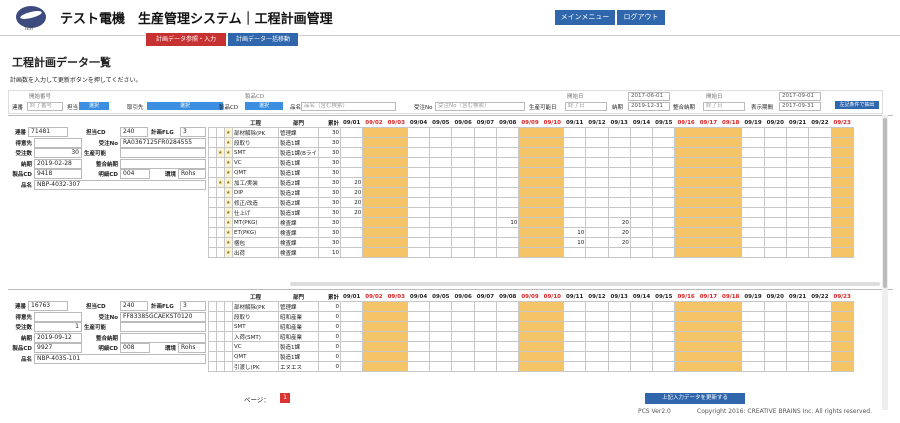  I want to click on plan-cell: 10, so click(508, 222).